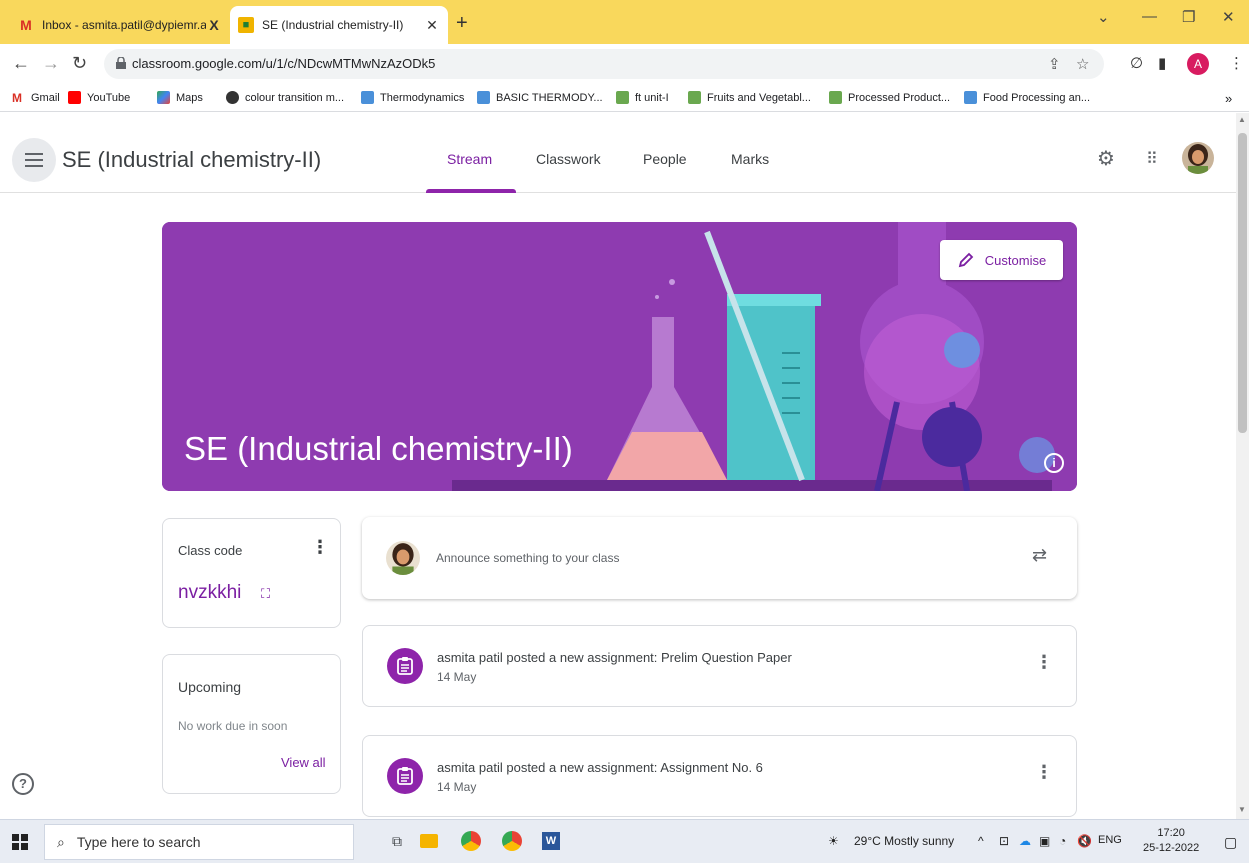  Describe the element at coordinates (1230, 842) in the screenshot. I see `notifications-icon: ▢` at that location.